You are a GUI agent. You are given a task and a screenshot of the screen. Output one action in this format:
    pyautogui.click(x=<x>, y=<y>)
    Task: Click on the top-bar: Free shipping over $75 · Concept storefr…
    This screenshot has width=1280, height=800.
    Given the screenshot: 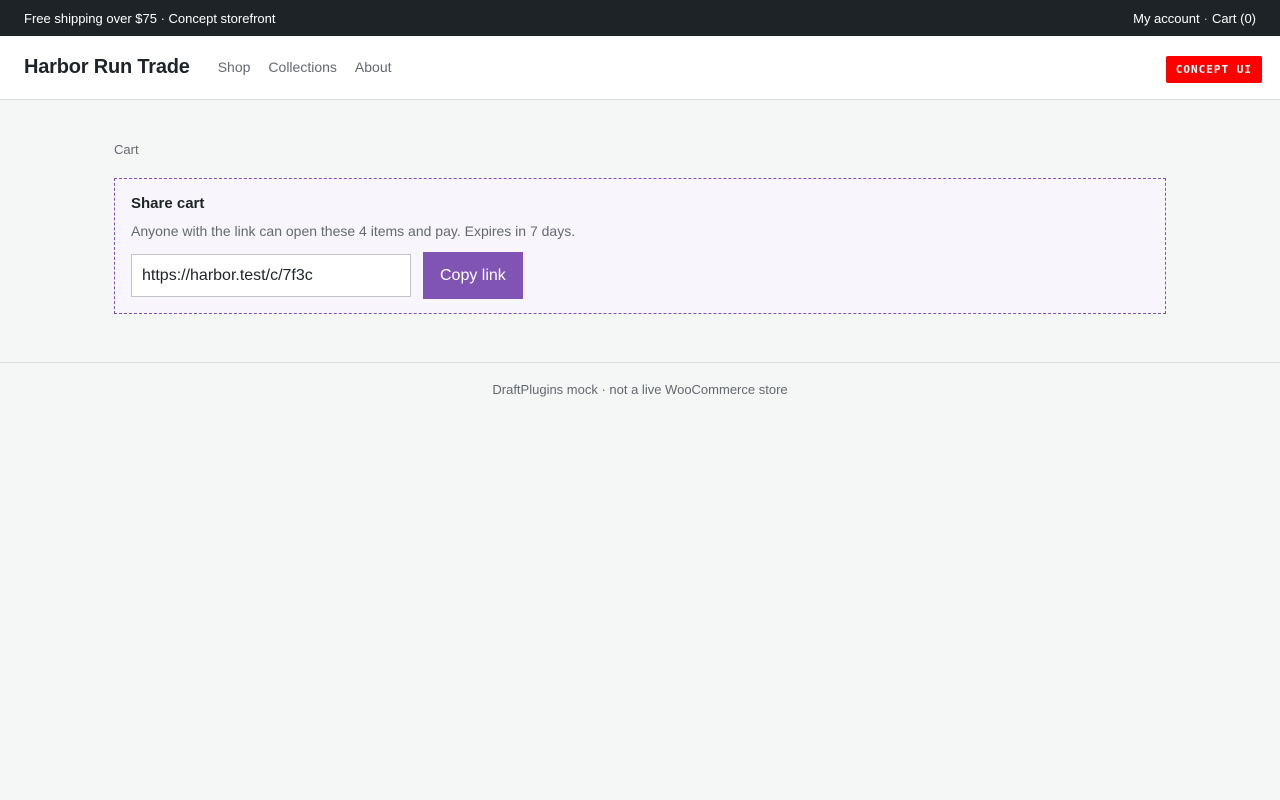 What is the action you would take?
    pyautogui.click(x=640, y=18)
    